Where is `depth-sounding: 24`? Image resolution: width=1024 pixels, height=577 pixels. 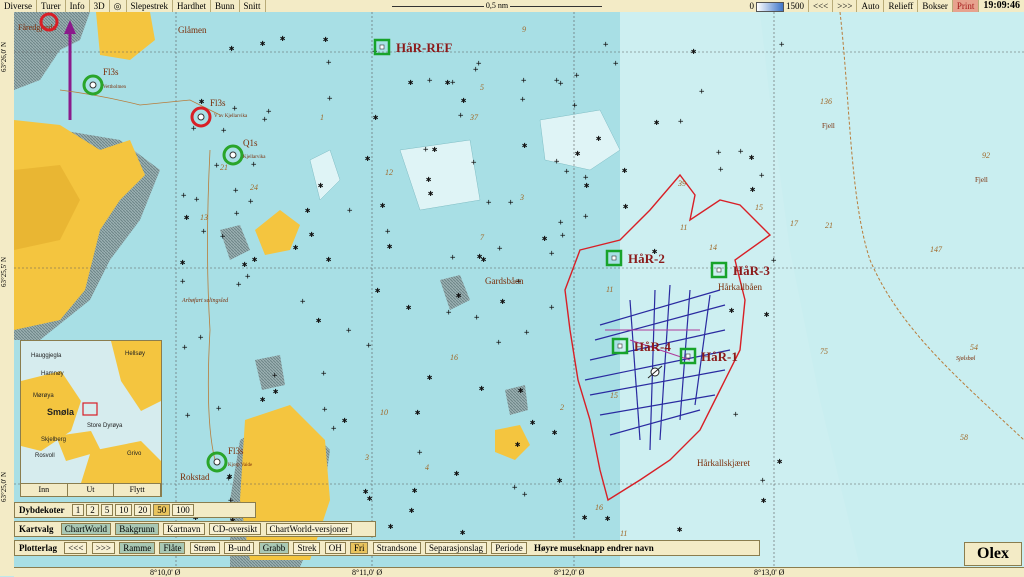 depth-sounding: 24 is located at coordinates (254, 187).